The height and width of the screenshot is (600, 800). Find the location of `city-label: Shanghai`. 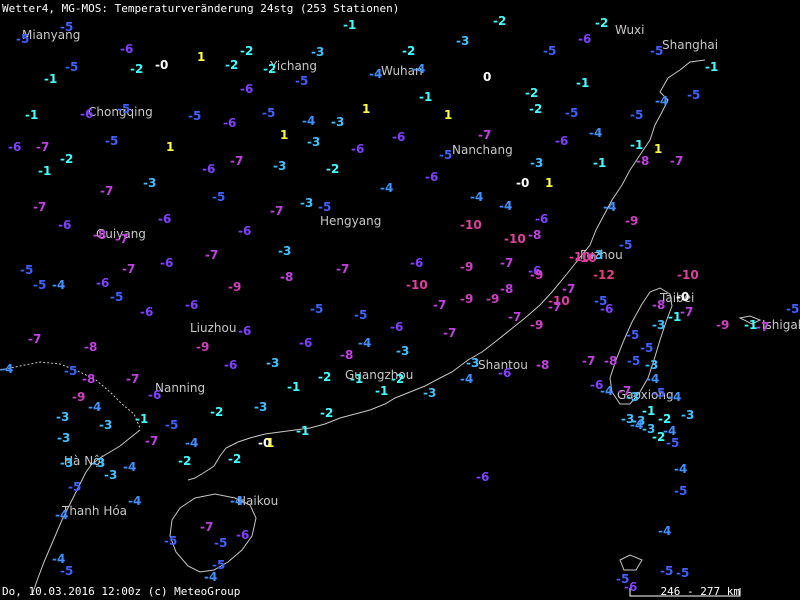

city-label: Shanghai is located at coordinates (690, 45).